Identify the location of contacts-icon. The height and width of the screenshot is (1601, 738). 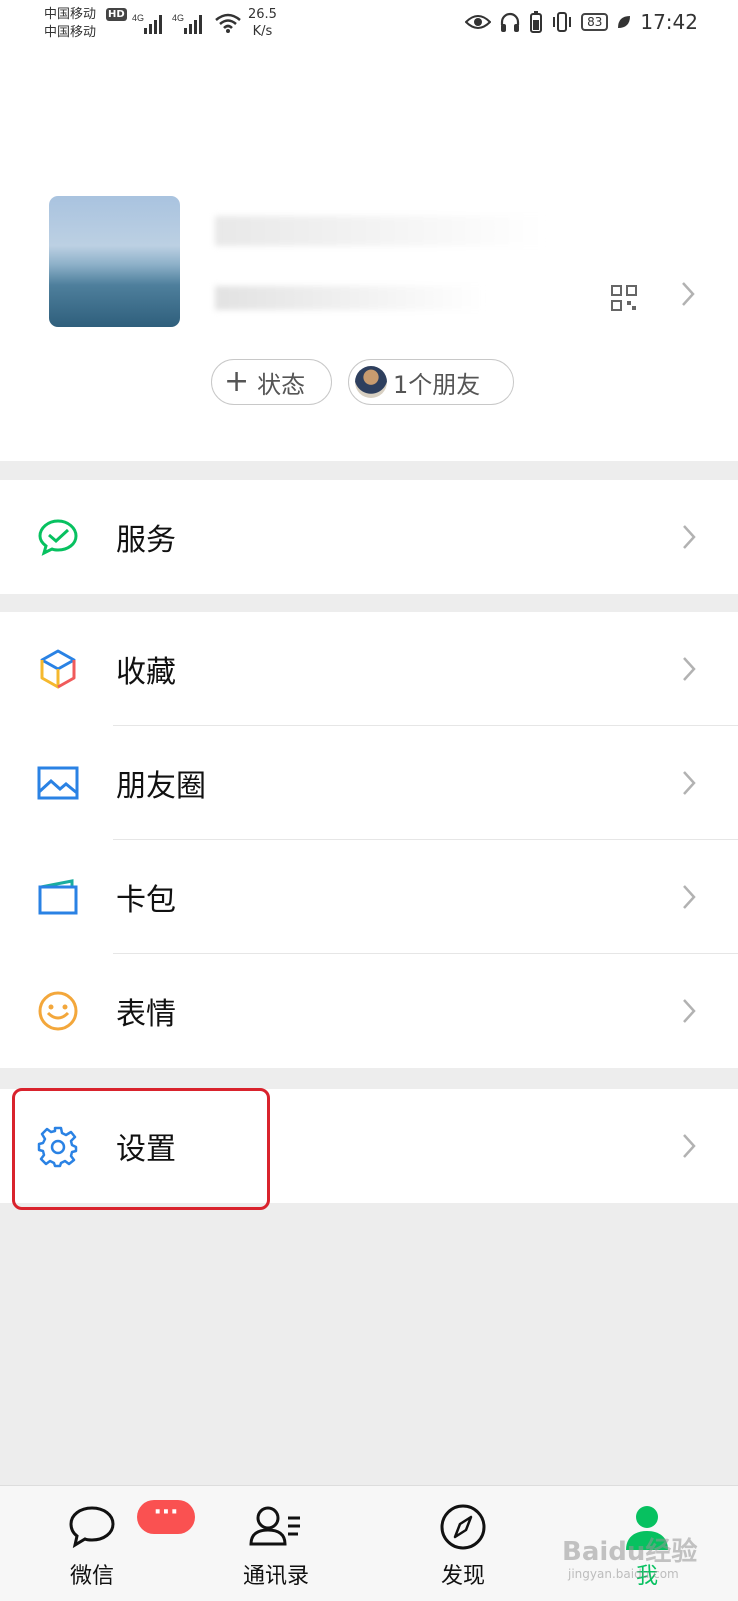
(274, 1526).